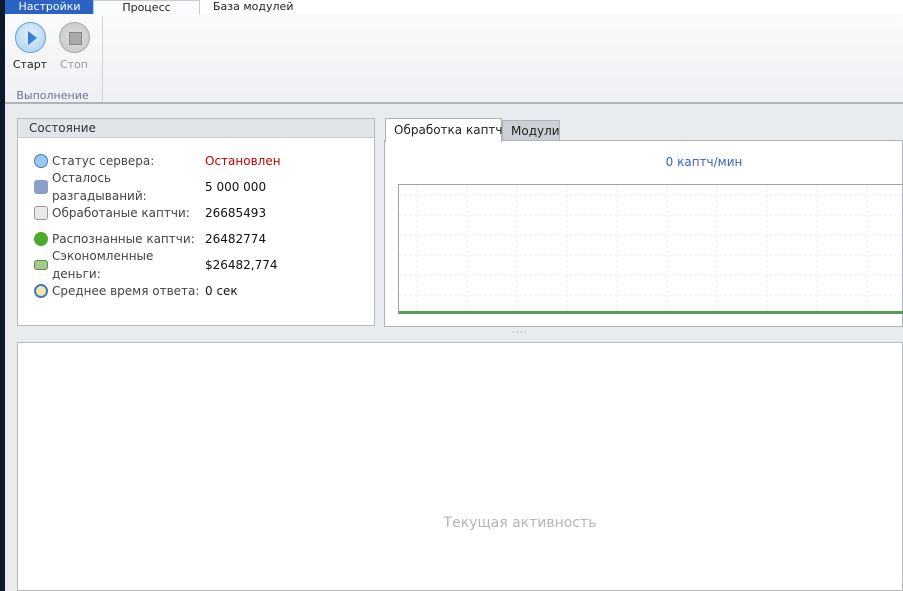  I want to click on money-icon, so click(41, 265).